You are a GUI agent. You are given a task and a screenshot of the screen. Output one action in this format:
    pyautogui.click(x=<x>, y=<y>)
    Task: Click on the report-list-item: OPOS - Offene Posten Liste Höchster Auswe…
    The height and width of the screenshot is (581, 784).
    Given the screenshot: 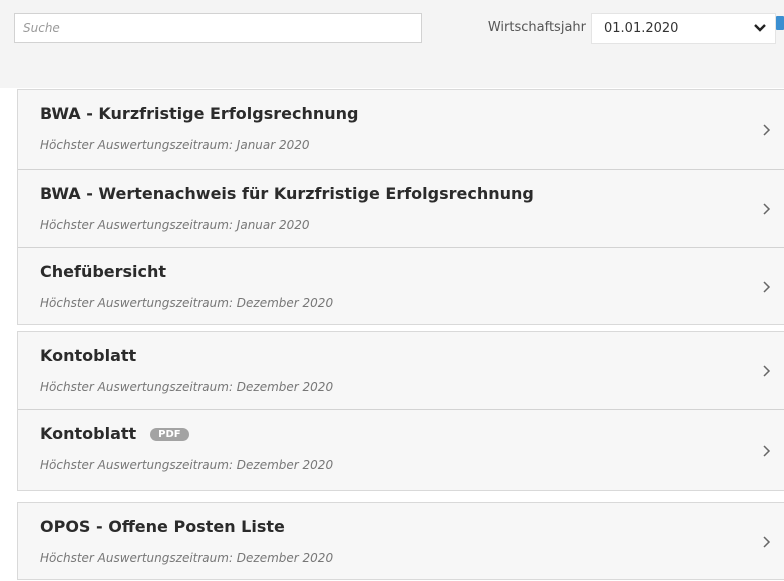 What is the action you would take?
    pyautogui.click(x=401, y=542)
    